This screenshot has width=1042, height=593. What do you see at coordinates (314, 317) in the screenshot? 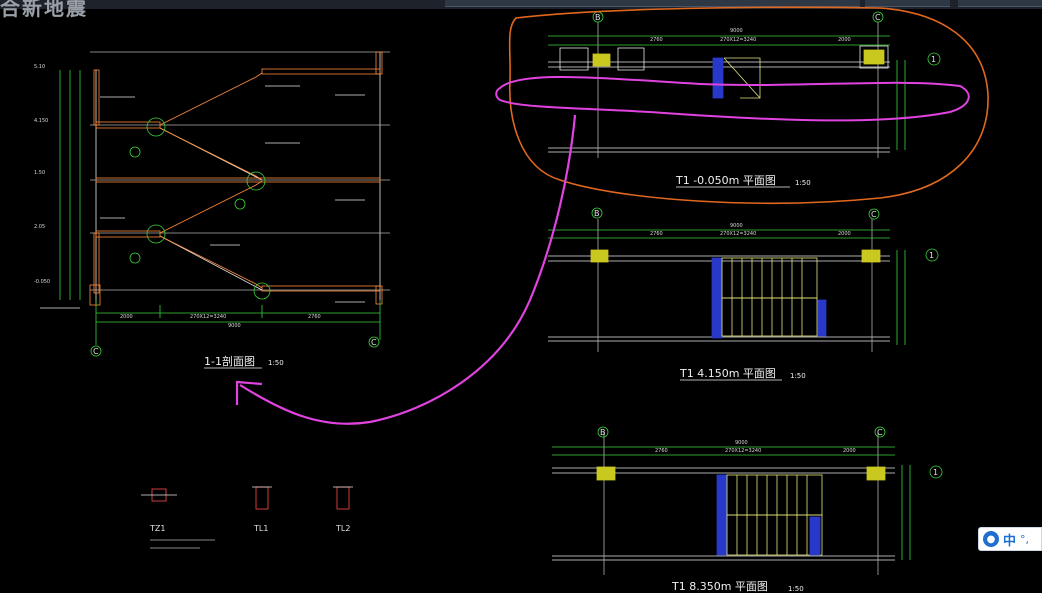
I see `section-dim-right: 2760` at bounding box center [314, 317].